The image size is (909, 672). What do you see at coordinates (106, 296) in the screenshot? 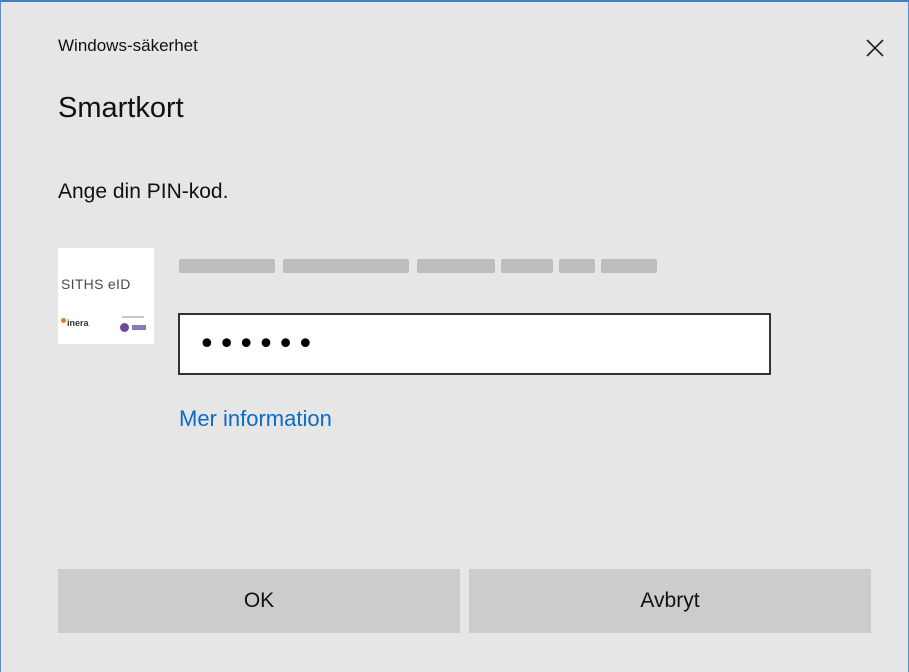
I see `siths-eid-logo: SITHS eID inera` at bounding box center [106, 296].